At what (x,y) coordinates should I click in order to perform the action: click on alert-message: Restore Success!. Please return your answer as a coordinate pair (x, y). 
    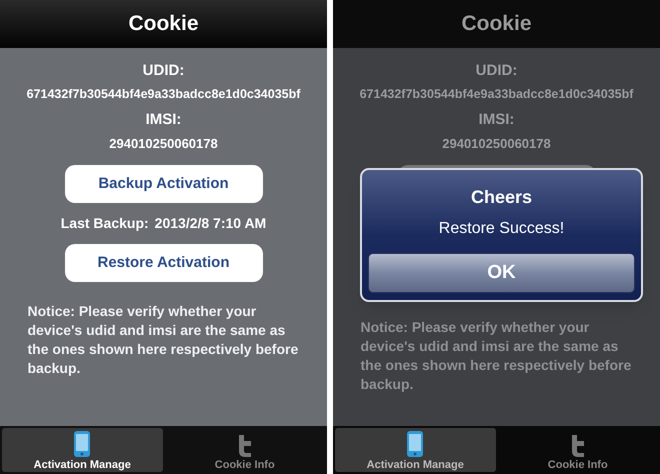
    Looking at the image, I should click on (501, 229).